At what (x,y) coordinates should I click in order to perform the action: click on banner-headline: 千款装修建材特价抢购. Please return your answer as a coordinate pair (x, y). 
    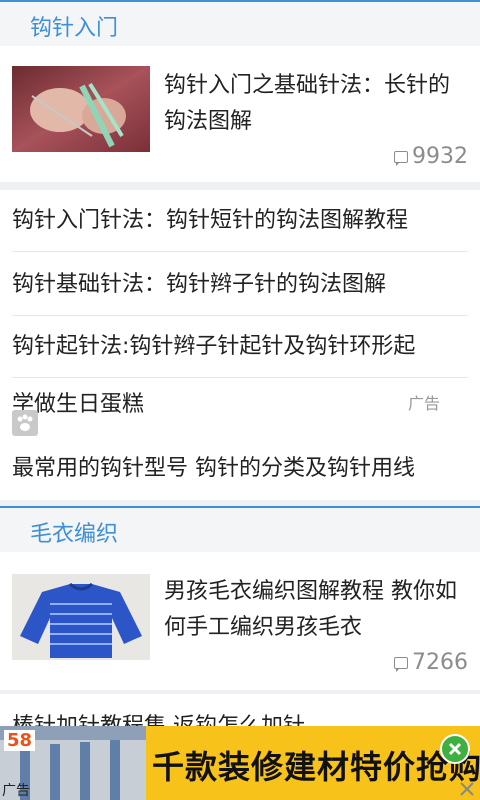
    Looking at the image, I should click on (316, 767).